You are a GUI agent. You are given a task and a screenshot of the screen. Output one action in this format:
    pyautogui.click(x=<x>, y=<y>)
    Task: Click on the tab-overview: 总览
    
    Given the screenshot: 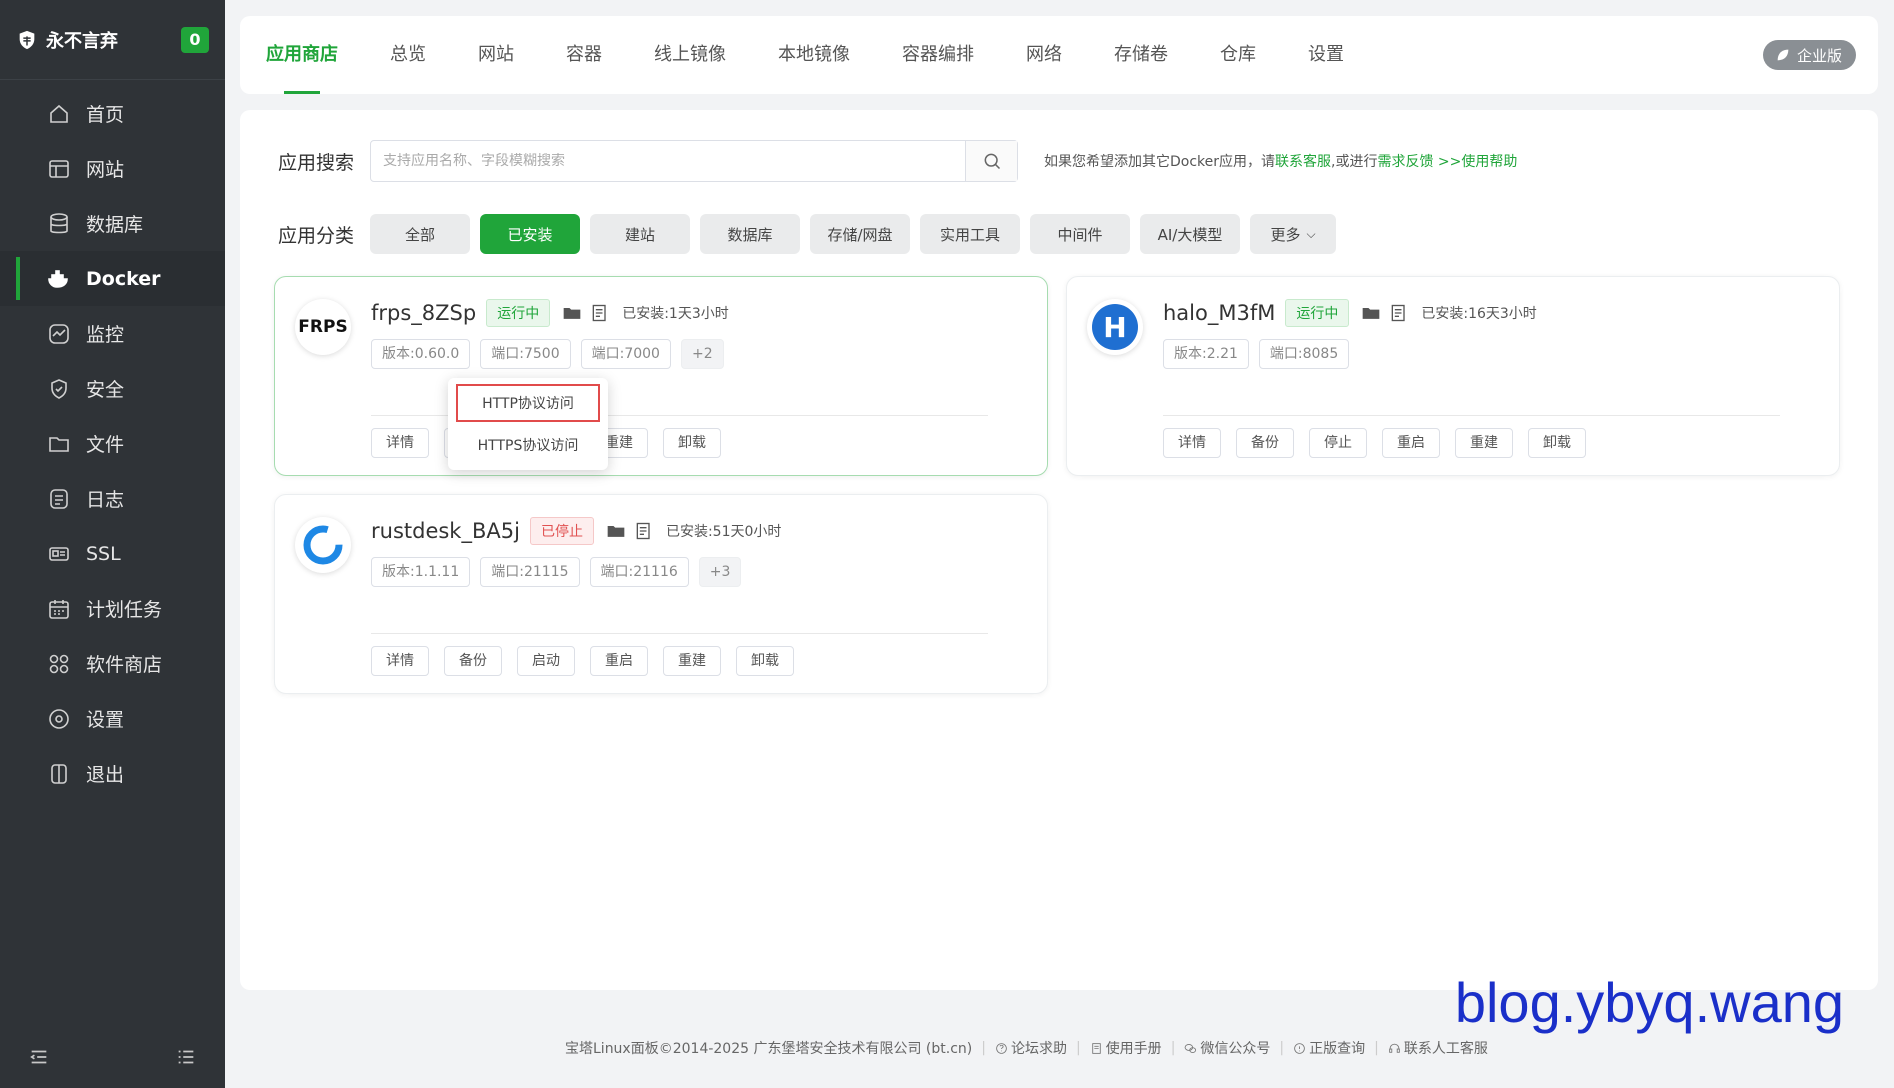 What is the action you would take?
    pyautogui.click(x=408, y=55)
    